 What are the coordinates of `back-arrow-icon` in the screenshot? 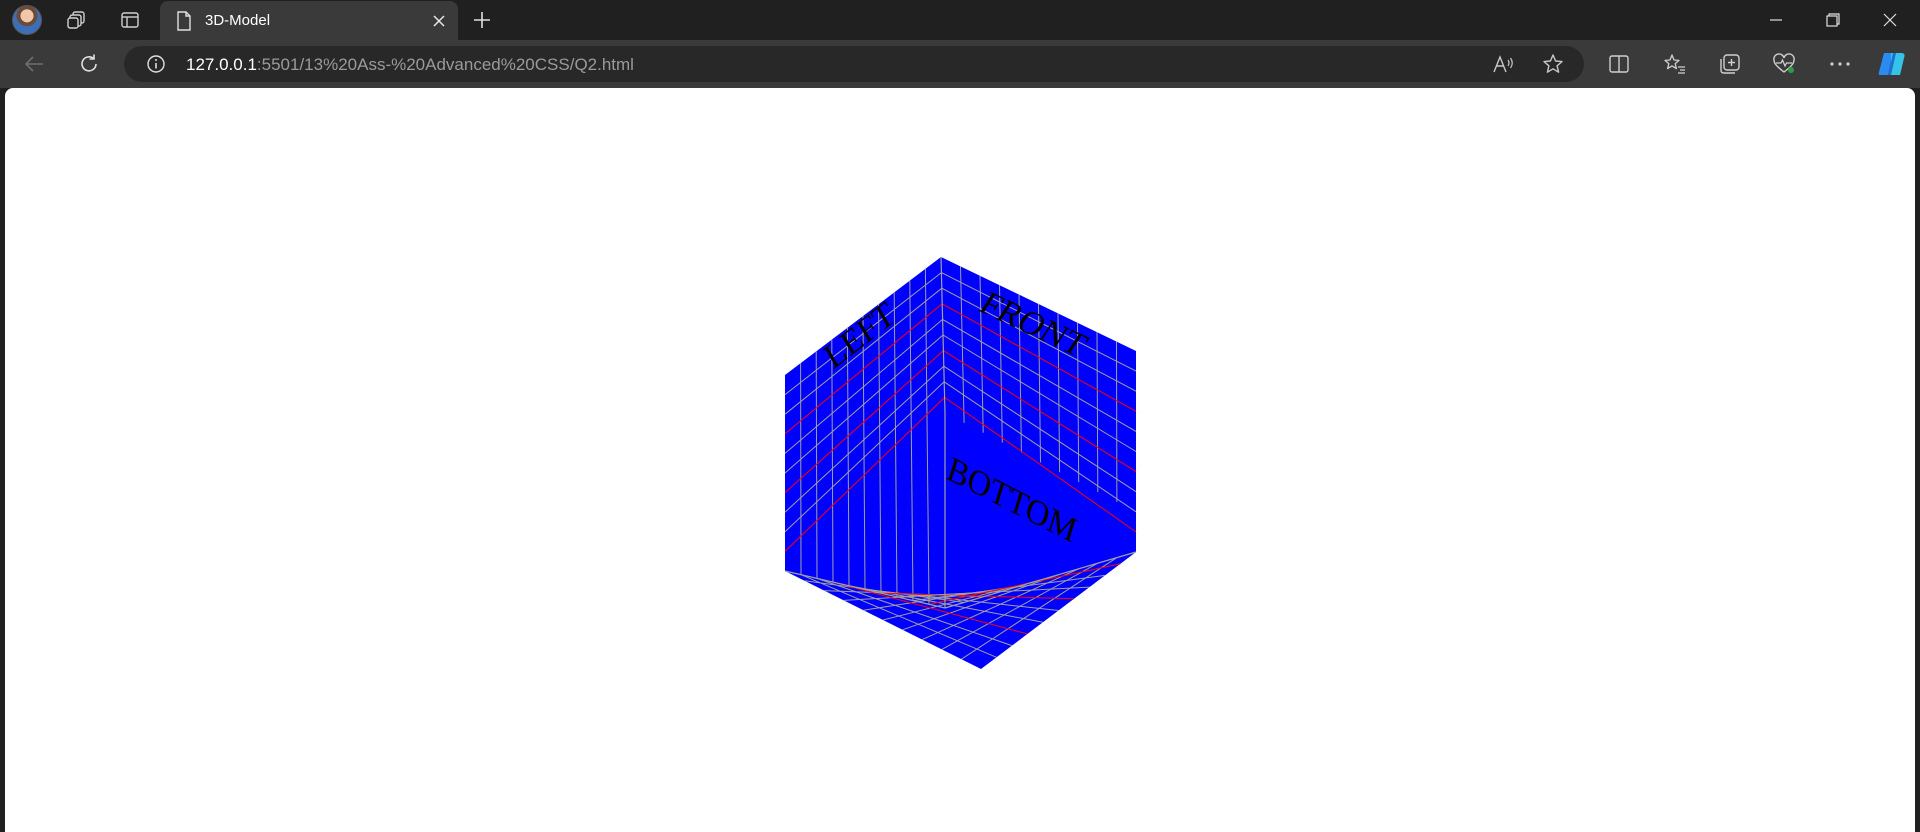 It's located at (34, 64).